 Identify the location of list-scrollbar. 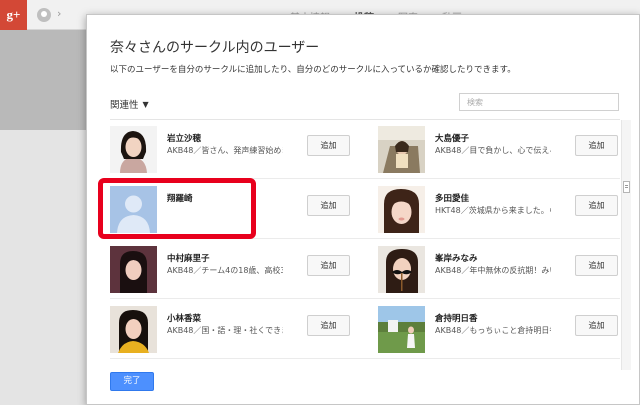
(626, 245).